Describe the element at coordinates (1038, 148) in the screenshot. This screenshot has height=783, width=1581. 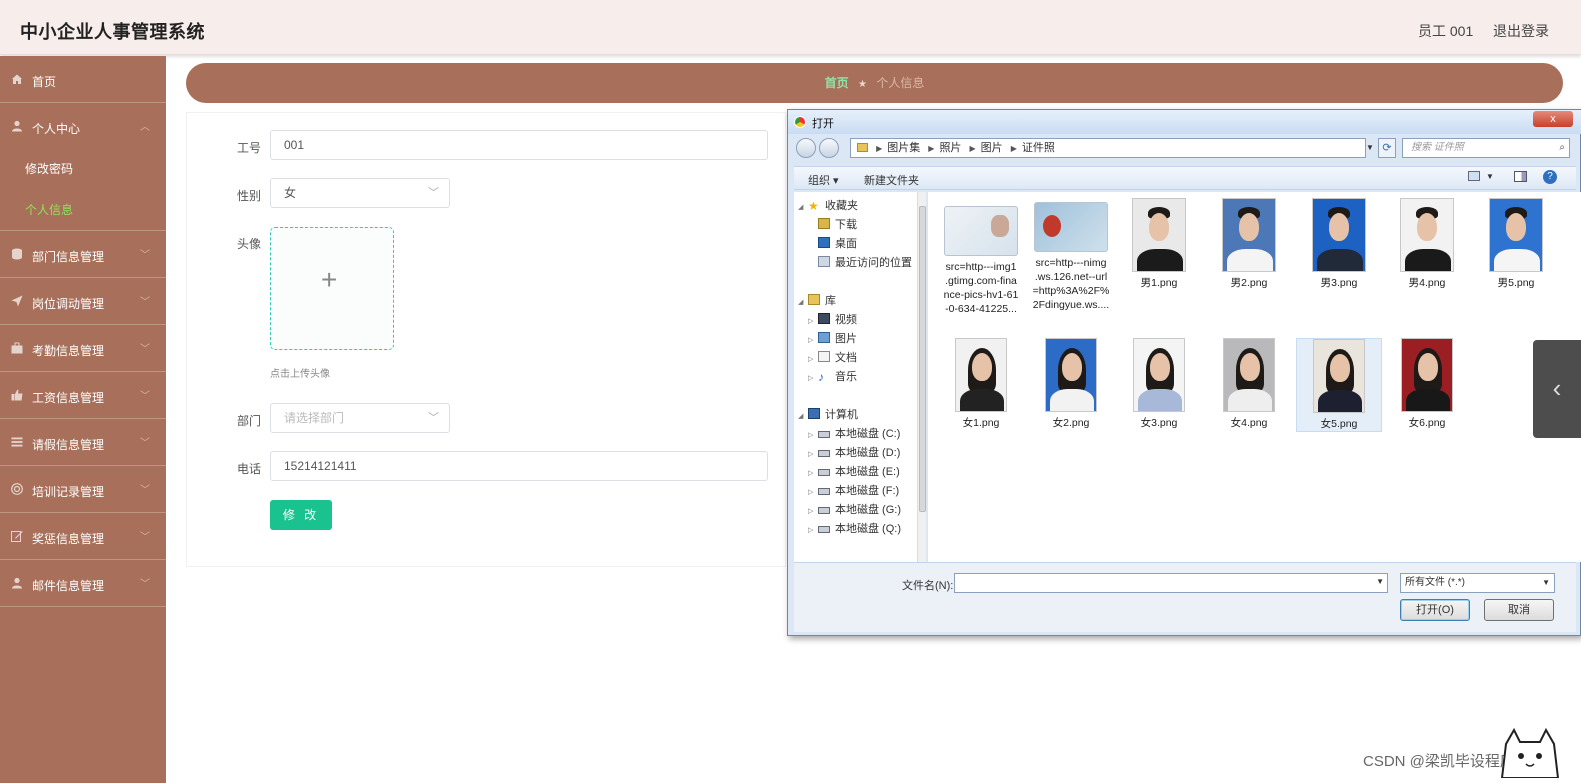
I see `path-segment: 证件照` at that location.